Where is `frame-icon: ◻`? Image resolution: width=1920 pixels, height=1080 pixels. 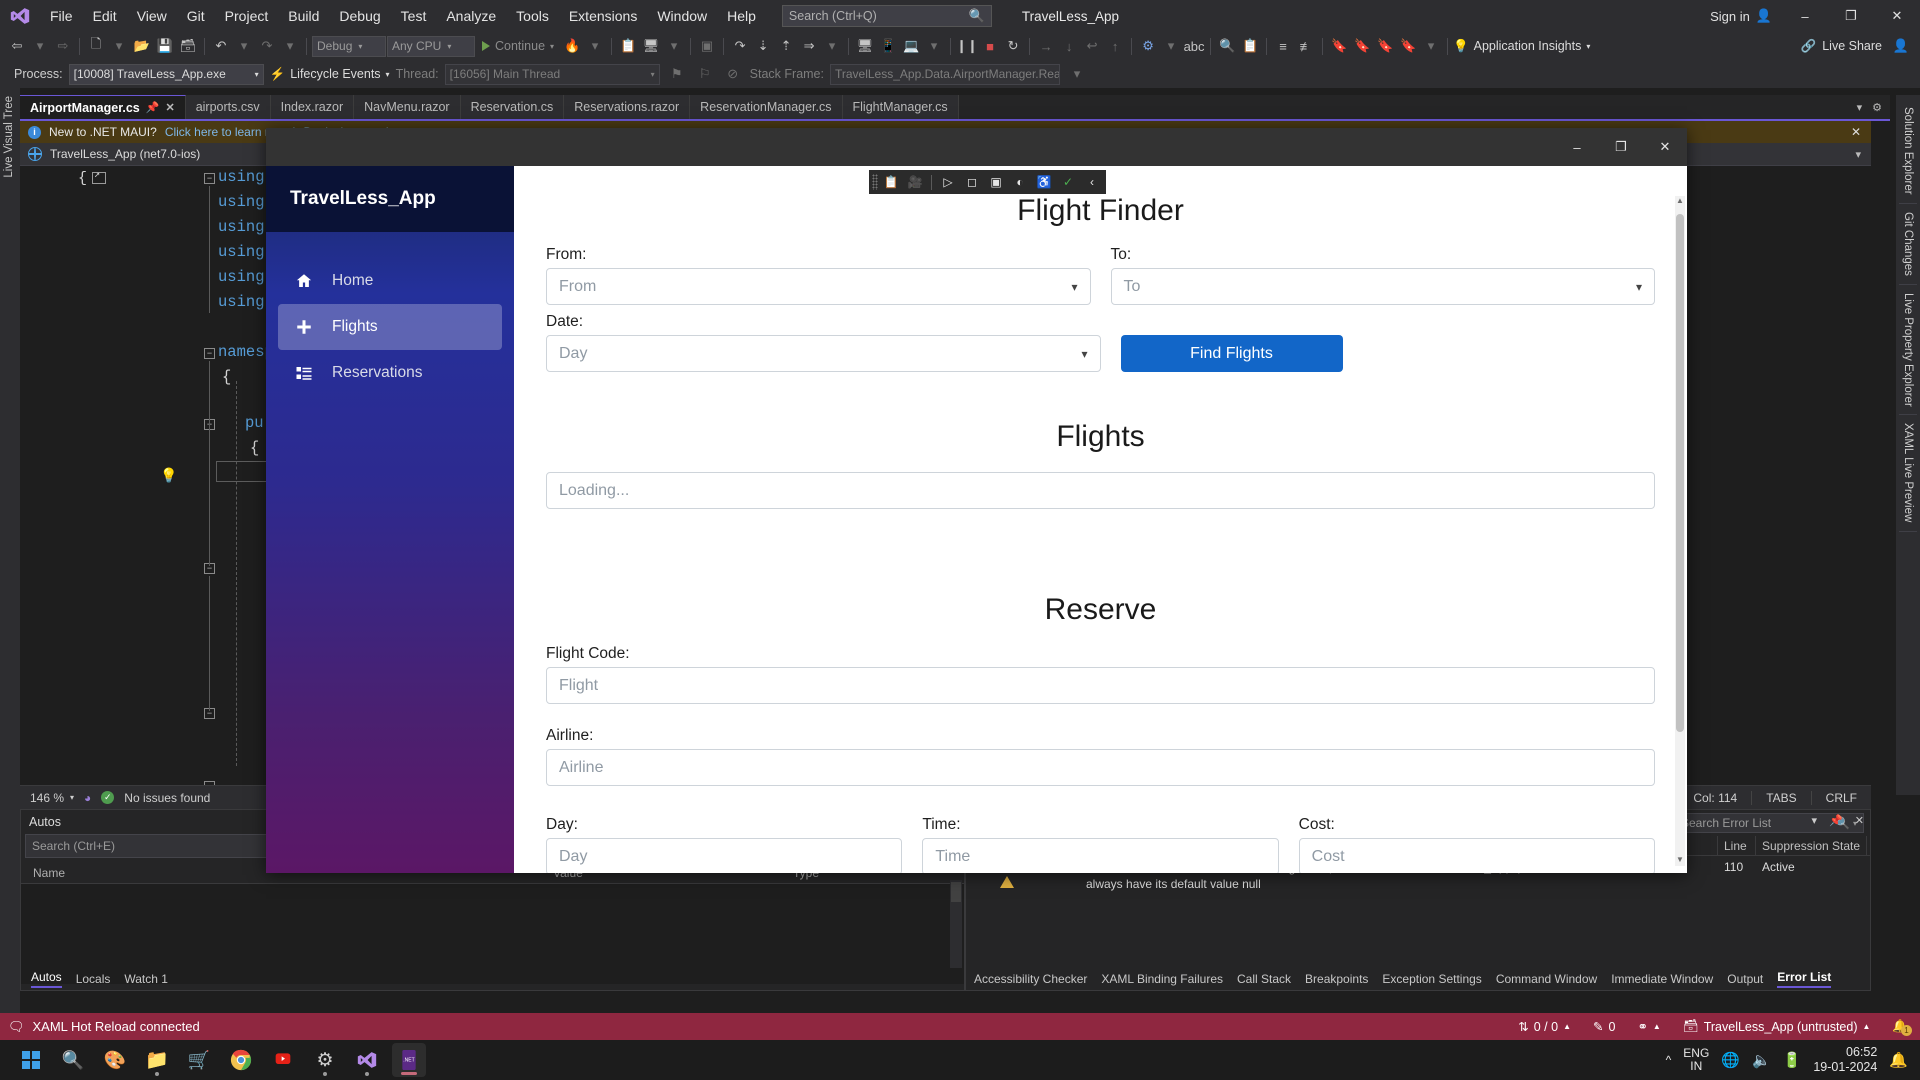 frame-icon: ◻ is located at coordinates (972, 182).